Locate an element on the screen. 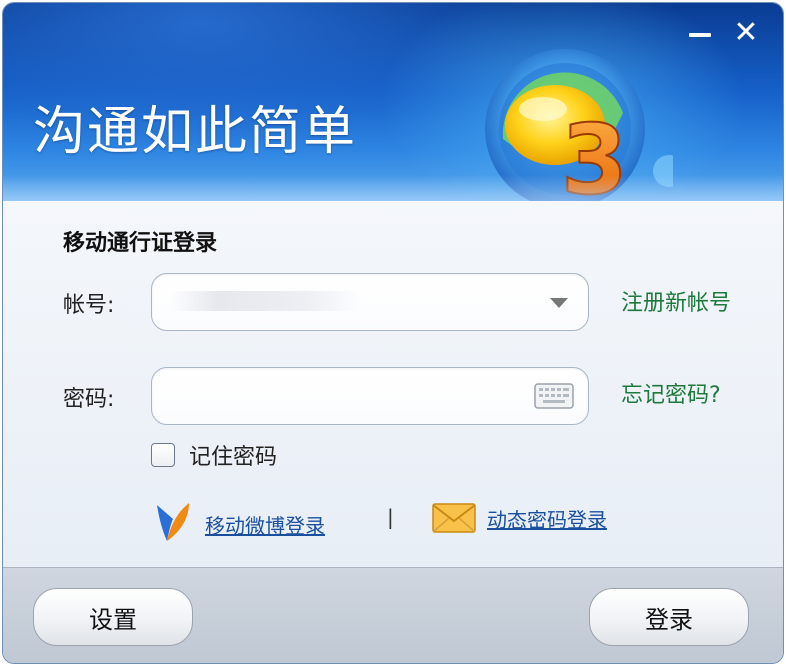 The image size is (786, 666). minimize-icon is located at coordinates (700, 35).